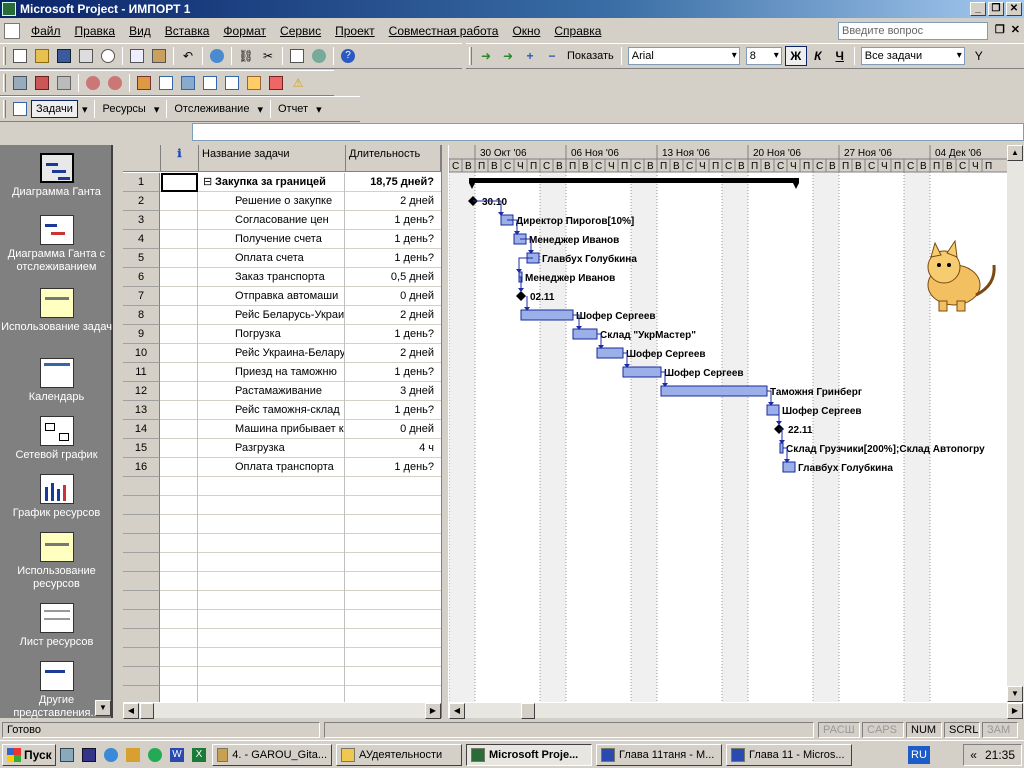 This screenshot has width=1024, height=768. I want to click on task-info-icon, so click(297, 56).